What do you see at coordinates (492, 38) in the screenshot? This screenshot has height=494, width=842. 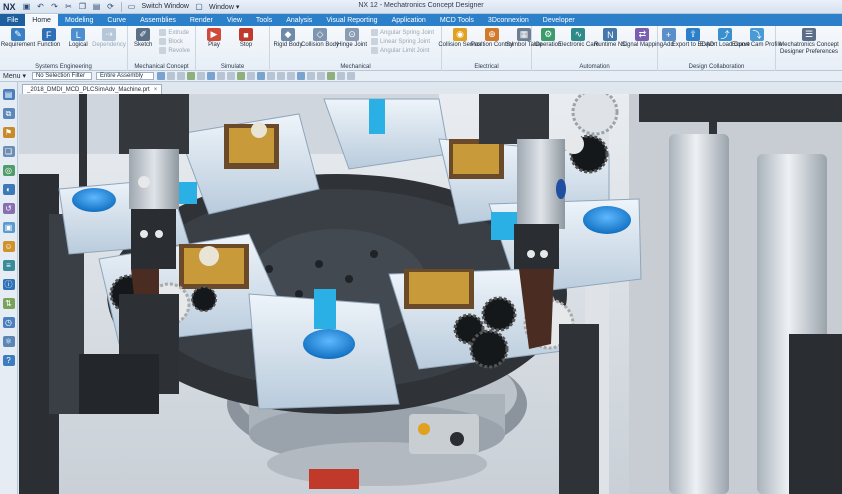 I see `position-control-button: ⊕ Position Control` at bounding box center [492, 38].